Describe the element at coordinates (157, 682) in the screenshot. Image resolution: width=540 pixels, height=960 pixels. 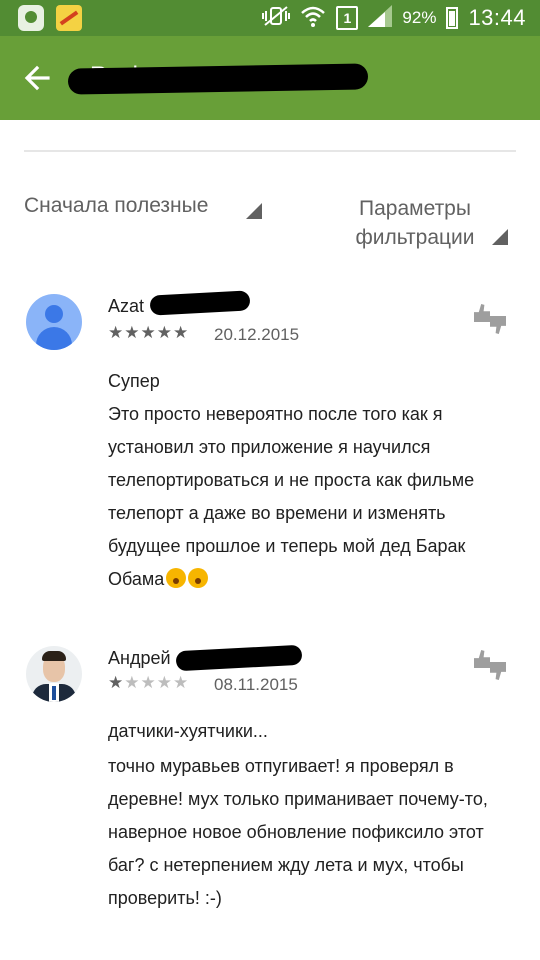
I see `rating-stars-empty: ★★★★` at that location.